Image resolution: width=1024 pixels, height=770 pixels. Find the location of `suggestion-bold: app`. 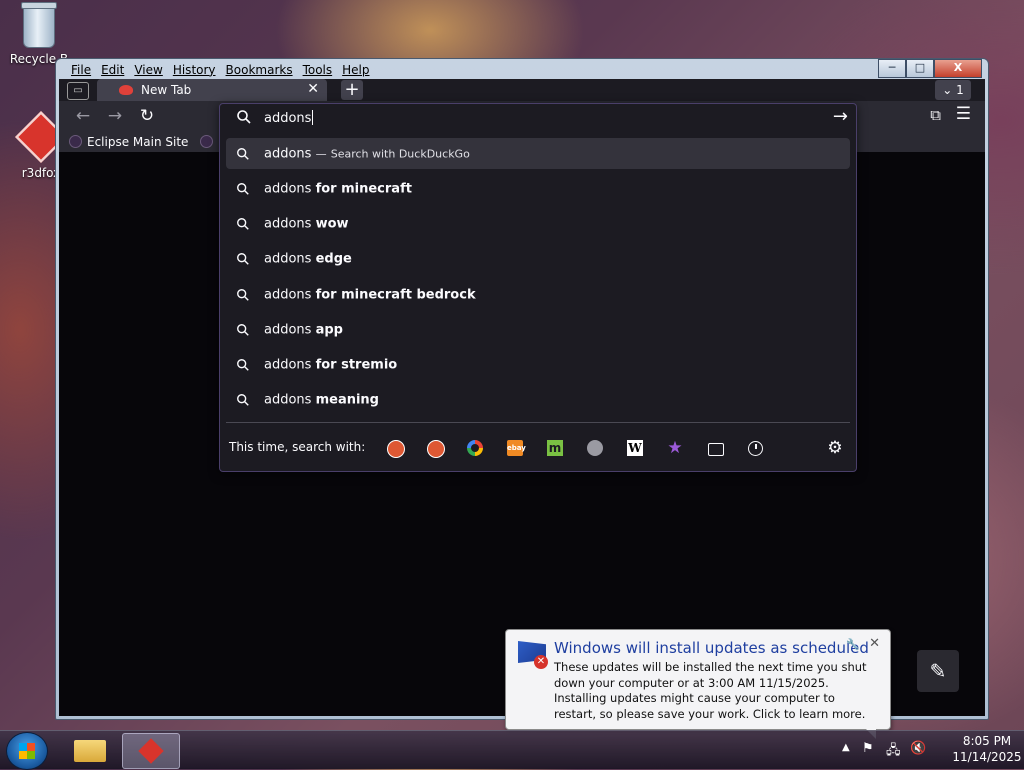

suggestion-bold: app is located at coordinates (329, 330).